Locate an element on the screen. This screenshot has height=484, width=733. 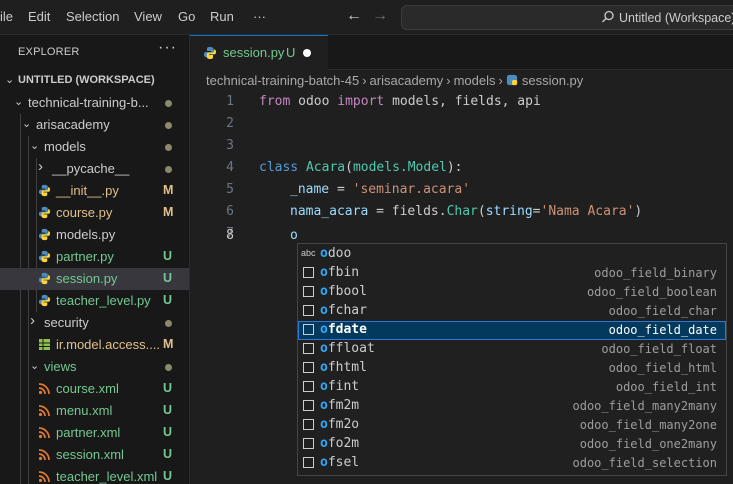
explorer-folder-security: › security is located at coordinates (94, 323).